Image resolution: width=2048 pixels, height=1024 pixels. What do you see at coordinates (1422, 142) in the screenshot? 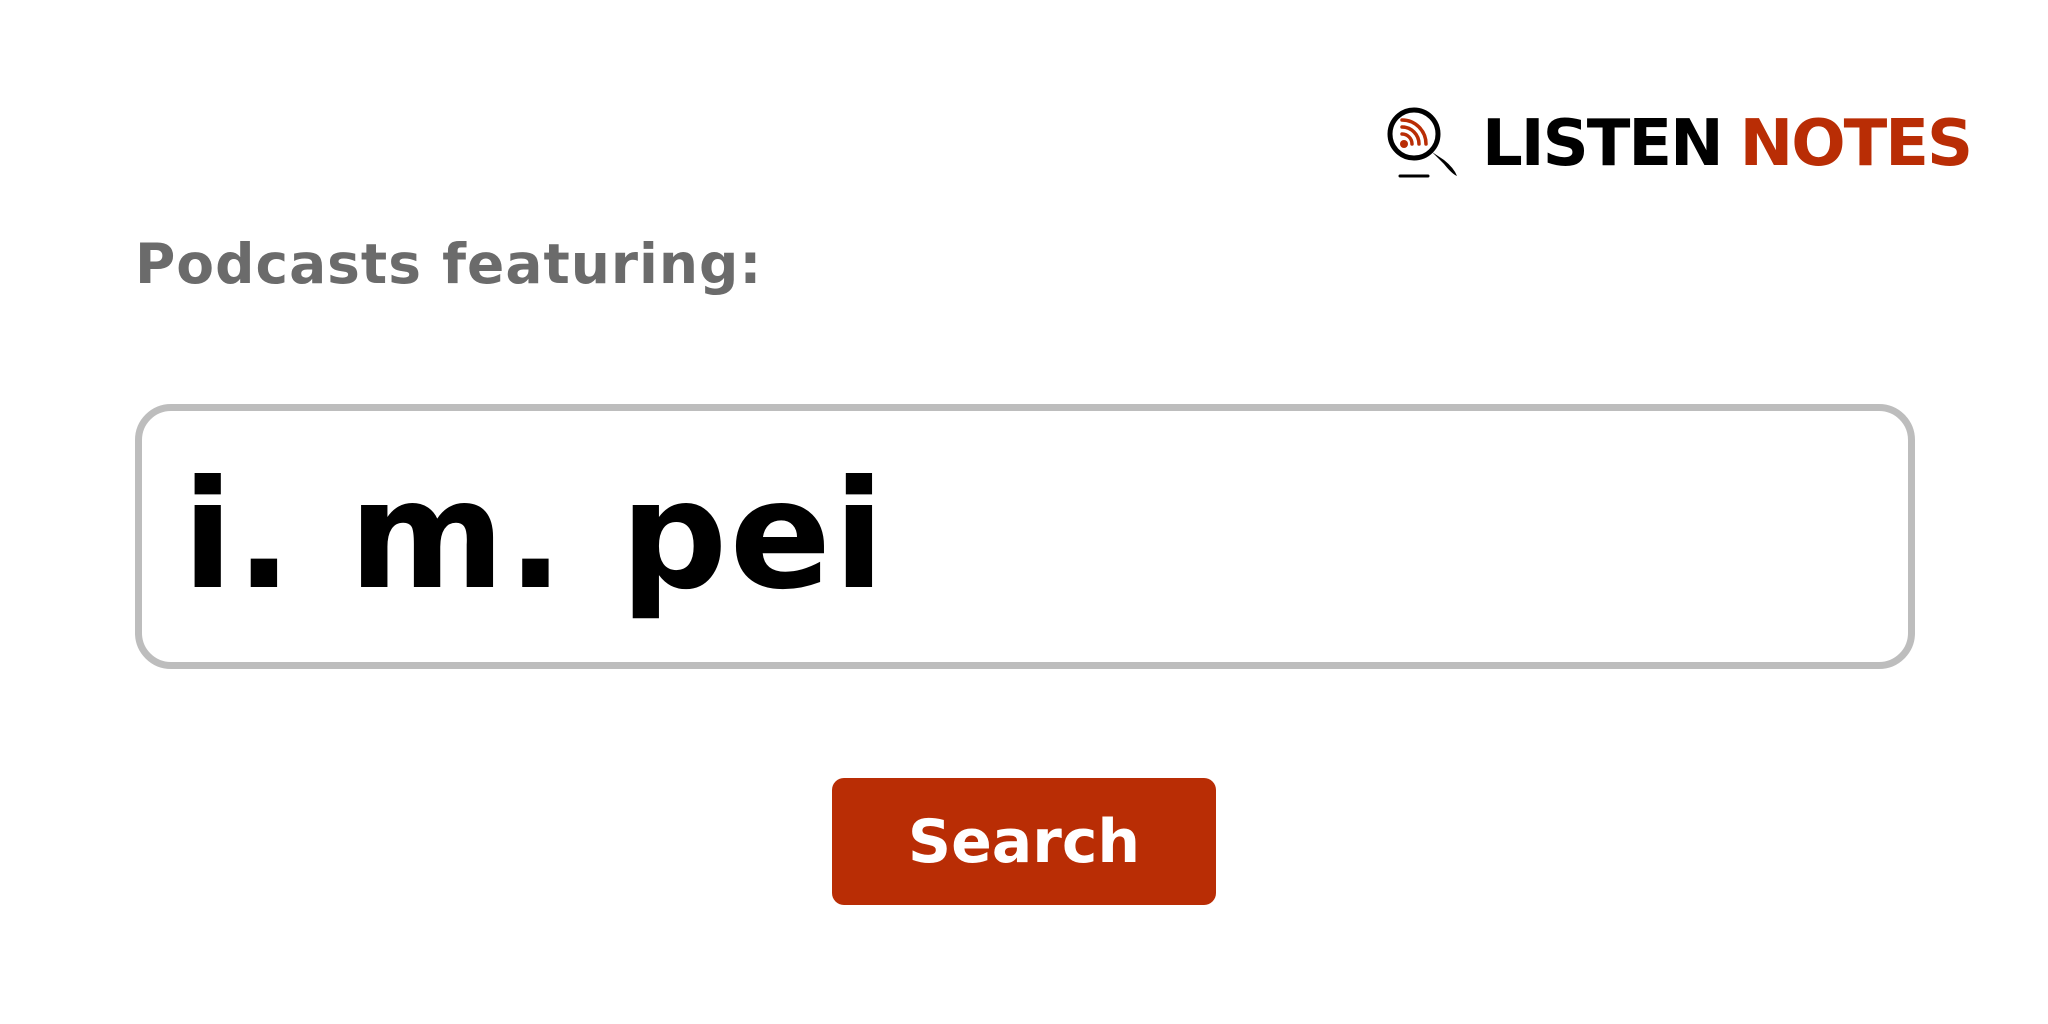
I see `magnifier-podcast-icon` at bounding box center [1422, 142].